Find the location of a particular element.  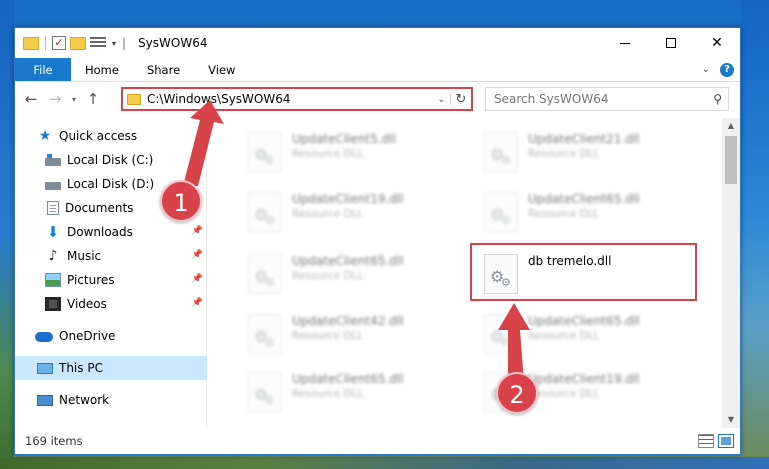

sidebar-item-network: Network is located at coordinates (111, 400).